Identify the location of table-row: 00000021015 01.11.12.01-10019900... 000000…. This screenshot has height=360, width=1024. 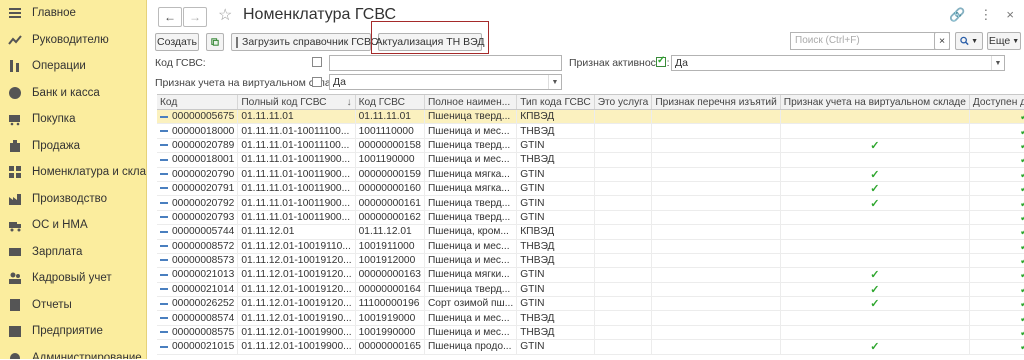
(590, 347).